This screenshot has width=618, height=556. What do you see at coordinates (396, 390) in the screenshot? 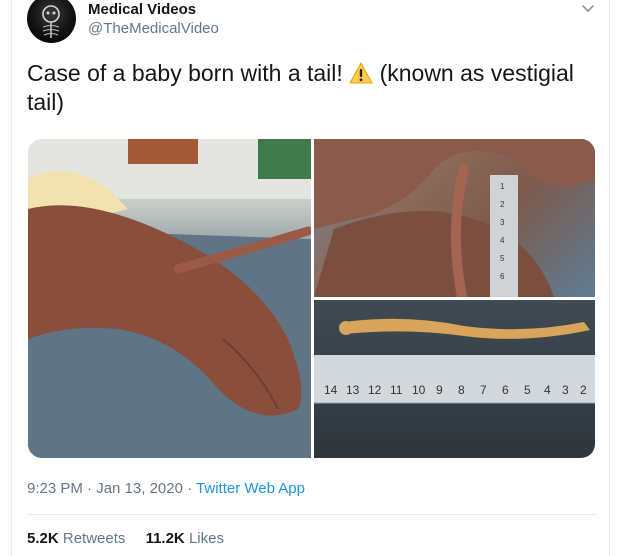
I see `ruler-11: 11` at bounding box center [396, 390].